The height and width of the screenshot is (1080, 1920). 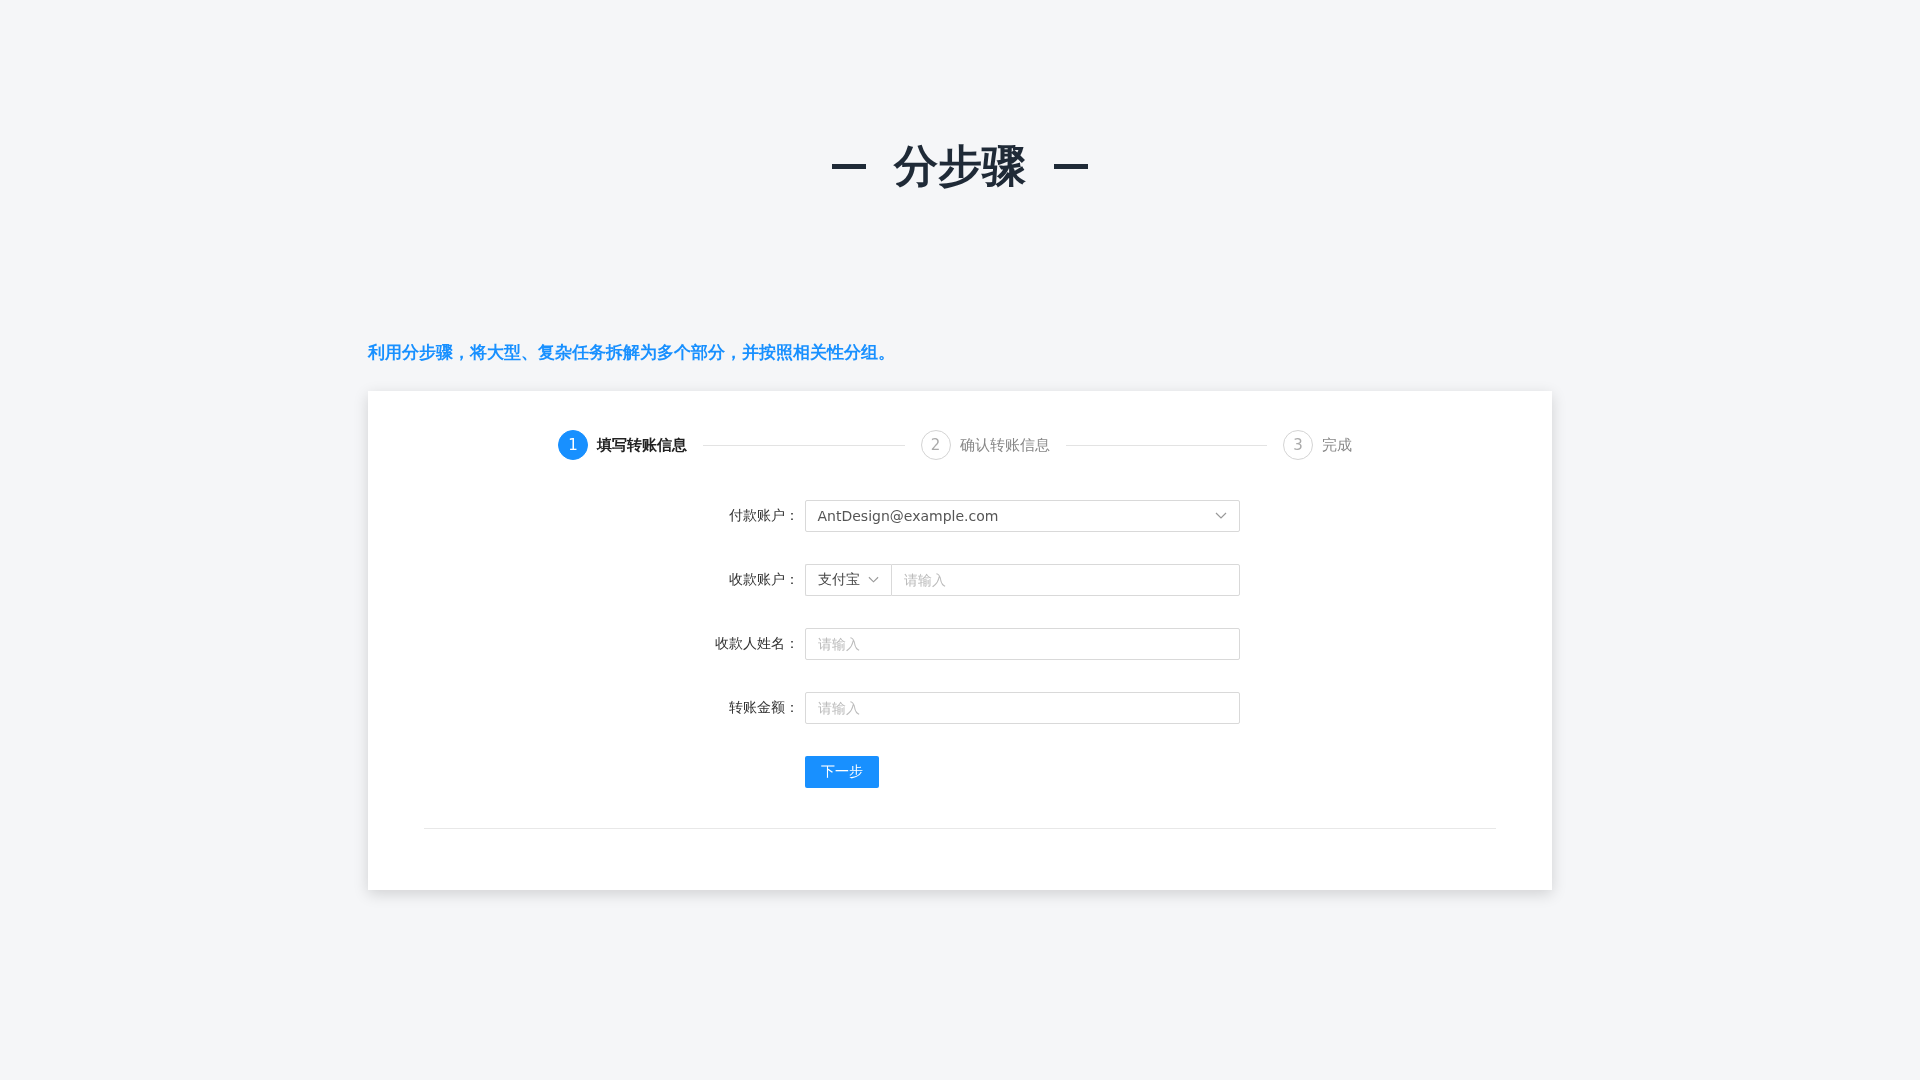 What do you see at coordinates (763, 708) in the screenshot?
I see `field-label: 转账金额：` at bounding box center [763, 708].